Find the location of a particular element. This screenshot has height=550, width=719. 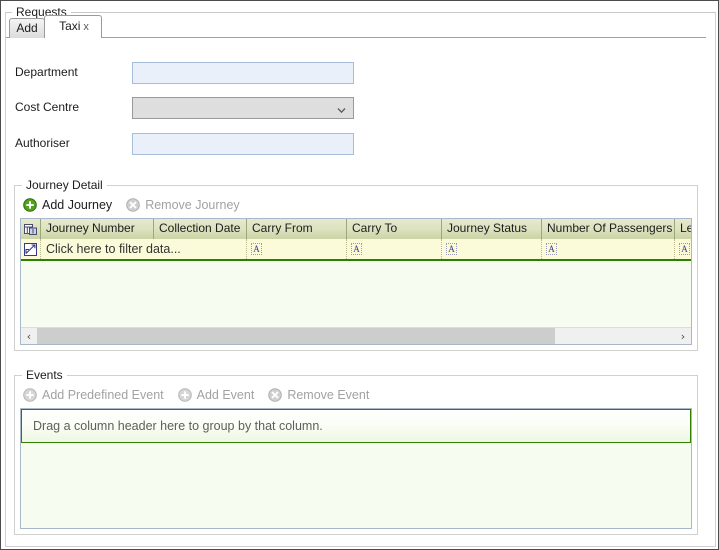

filter-editor-icon is located at coordinates (31, 249).